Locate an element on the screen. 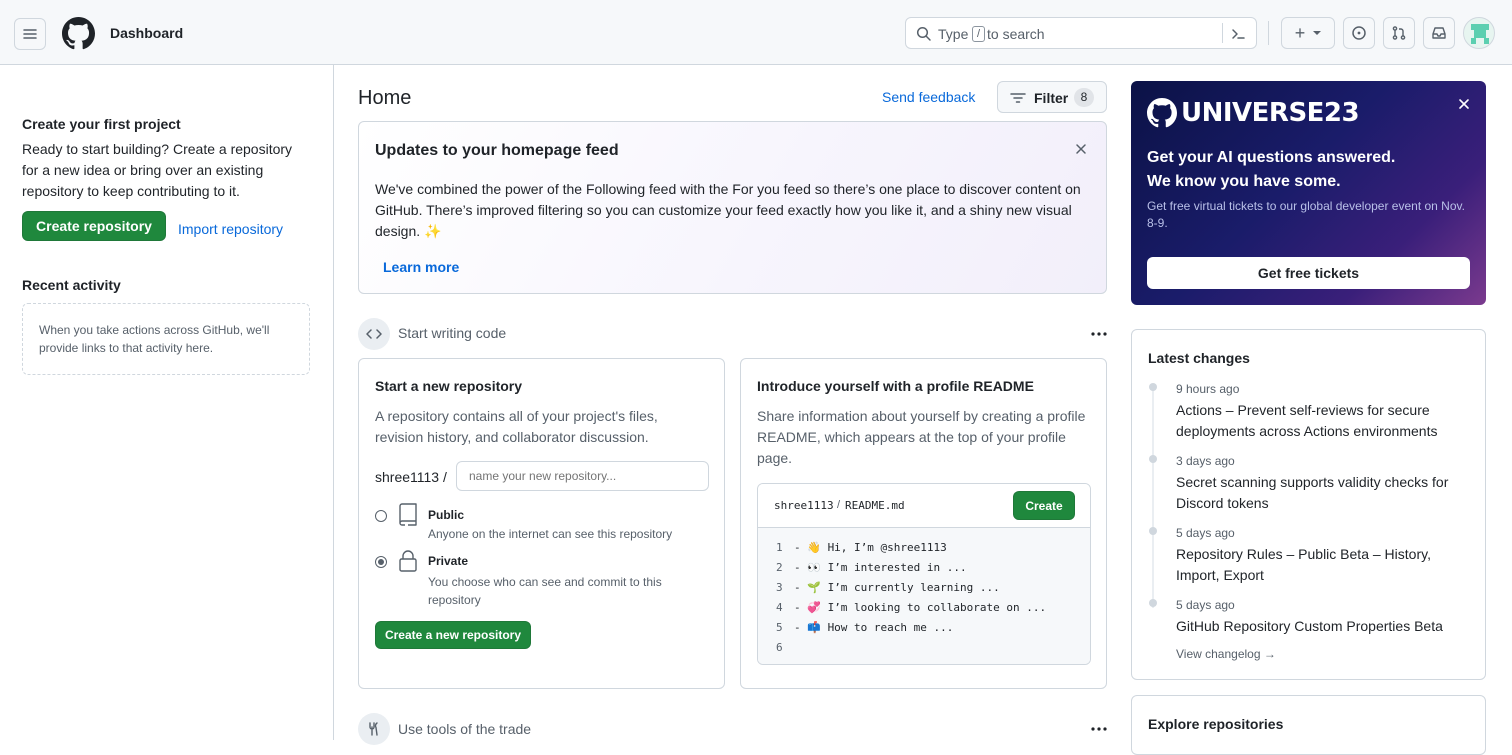 The width and height of the screenshot is (1512, 755). git-pull-request-icon is located at coordinates (1399, 33).